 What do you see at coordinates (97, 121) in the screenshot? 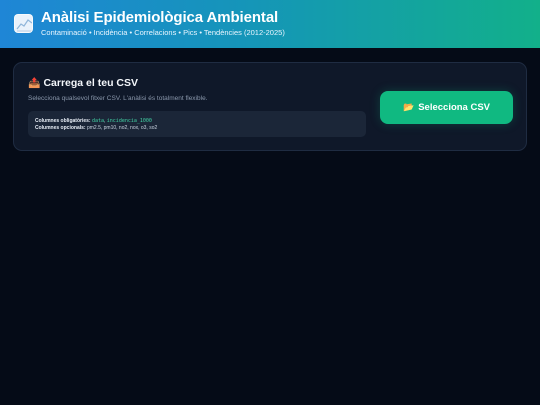
I see `required-column-data: data` at bounding box center [97, 121].